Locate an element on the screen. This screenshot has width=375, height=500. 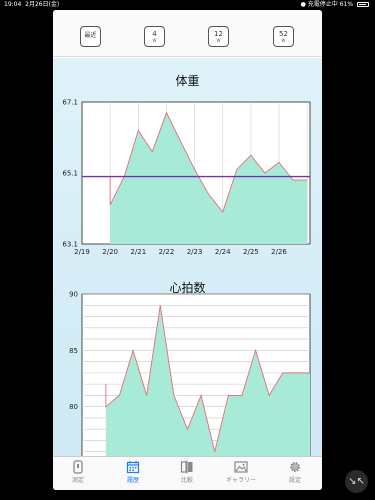
tab-gallery: ギャラリー is located at coordinates (241, 472).